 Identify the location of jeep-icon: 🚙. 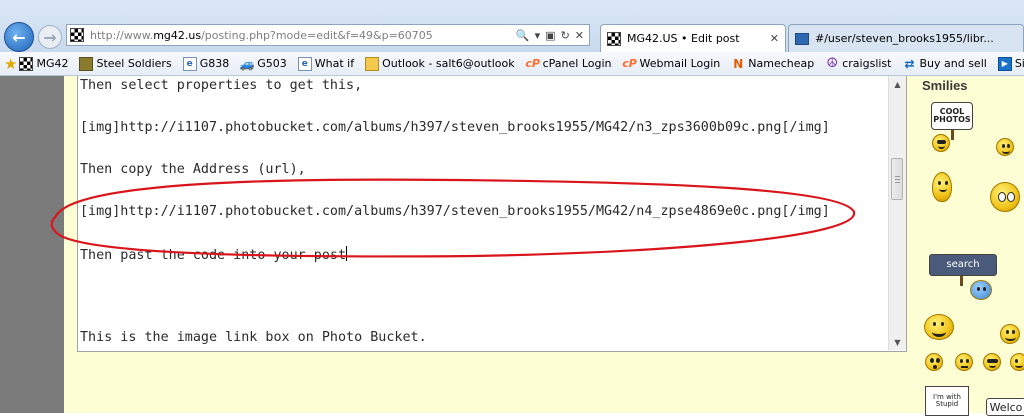
(247, 63).